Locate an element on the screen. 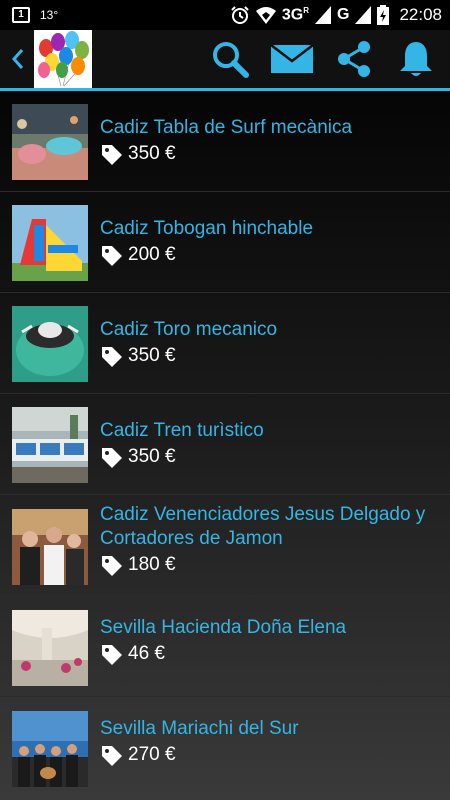 Image resolution: width=450 pixels, height=800 pixels. notification-count-icon: 1 is located at coordinates (21, 15).